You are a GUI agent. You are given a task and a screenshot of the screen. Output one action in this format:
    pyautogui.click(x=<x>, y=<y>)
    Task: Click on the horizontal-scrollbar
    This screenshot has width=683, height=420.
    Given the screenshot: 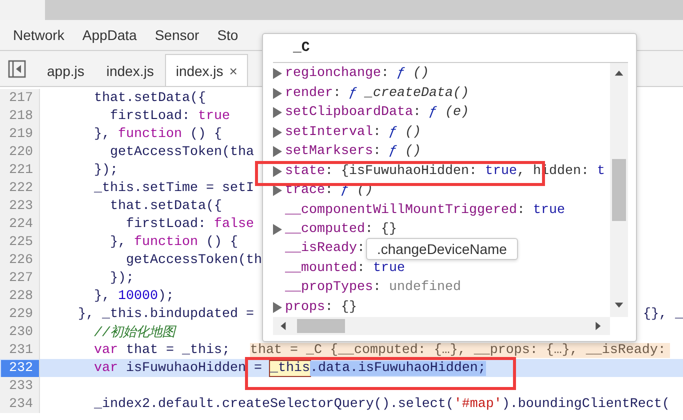 What is the action you would take?
    pyautogui.click(x=441, y=326)
    